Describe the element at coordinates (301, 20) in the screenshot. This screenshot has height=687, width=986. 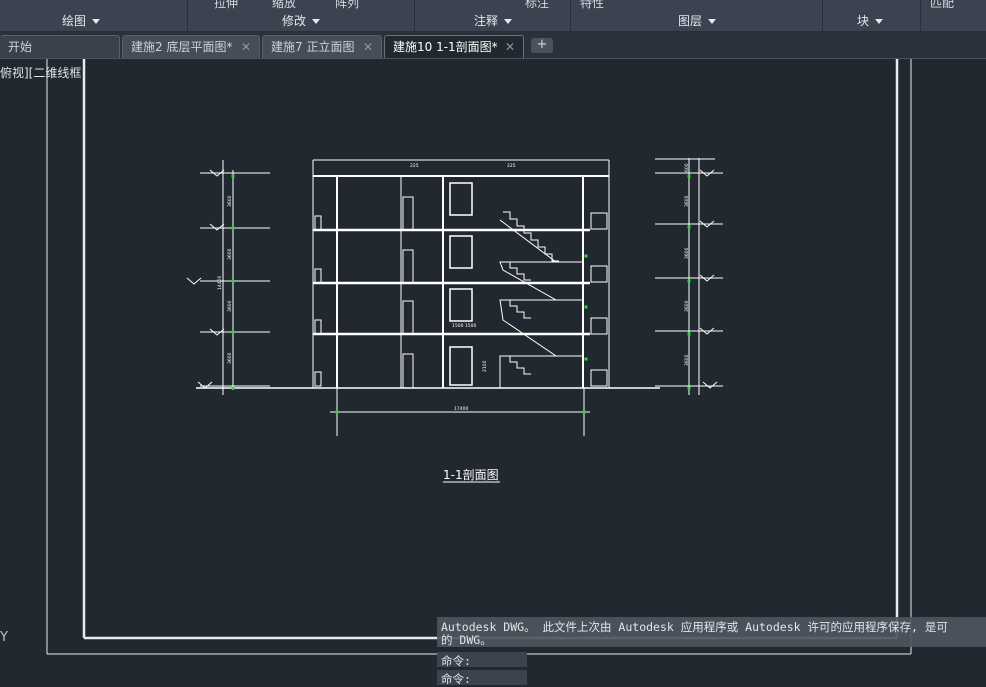
I see `panel-modify: 修改` at that location.